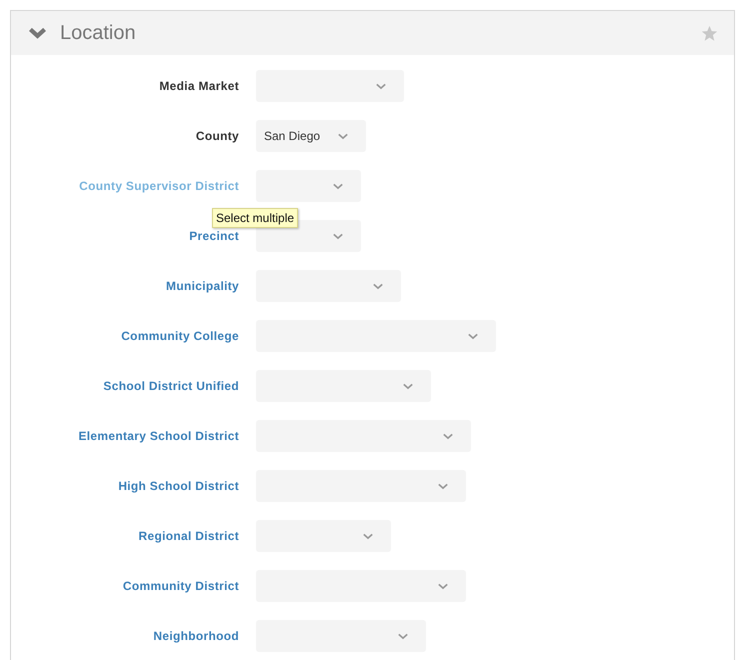  I want to click on star-icon, so click(709, 33).